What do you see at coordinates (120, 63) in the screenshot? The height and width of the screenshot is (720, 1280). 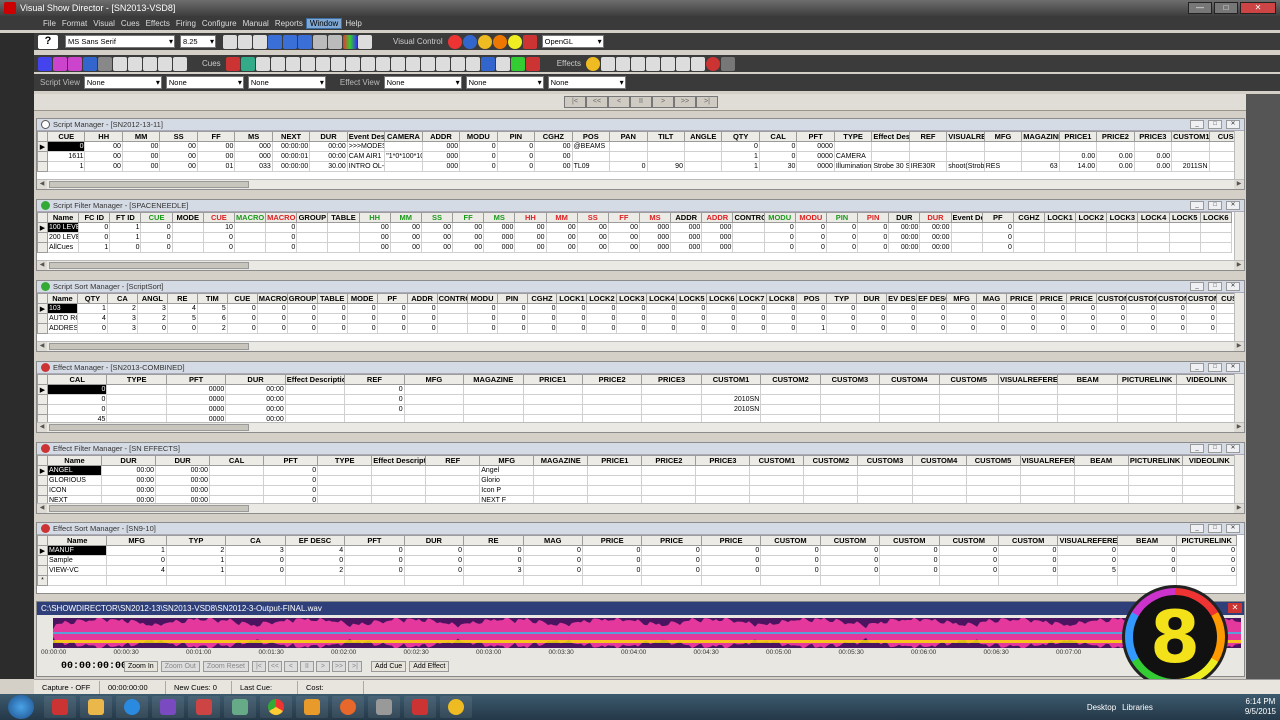 I see `doc-icon` at bounding box center [120, 63].